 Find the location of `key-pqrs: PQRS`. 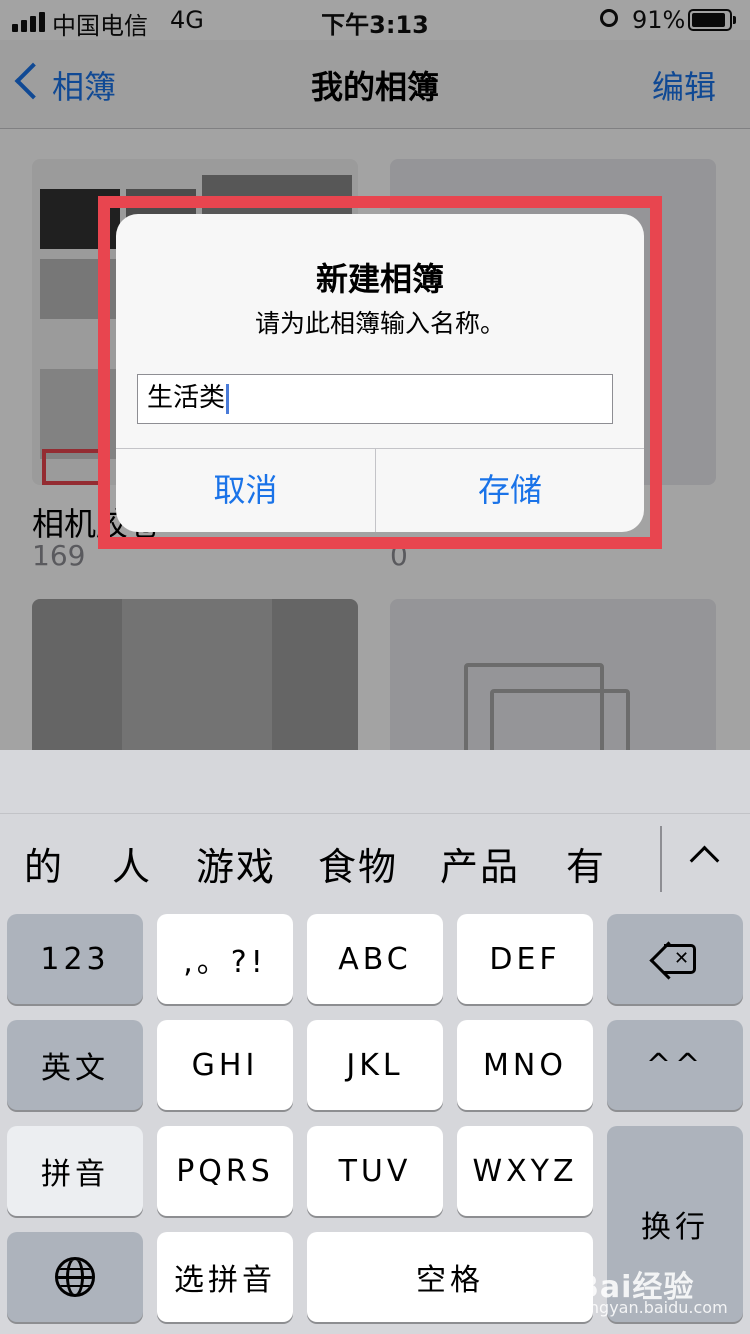

key-pqrs: PQRS is located at coordinates (225, 1171).